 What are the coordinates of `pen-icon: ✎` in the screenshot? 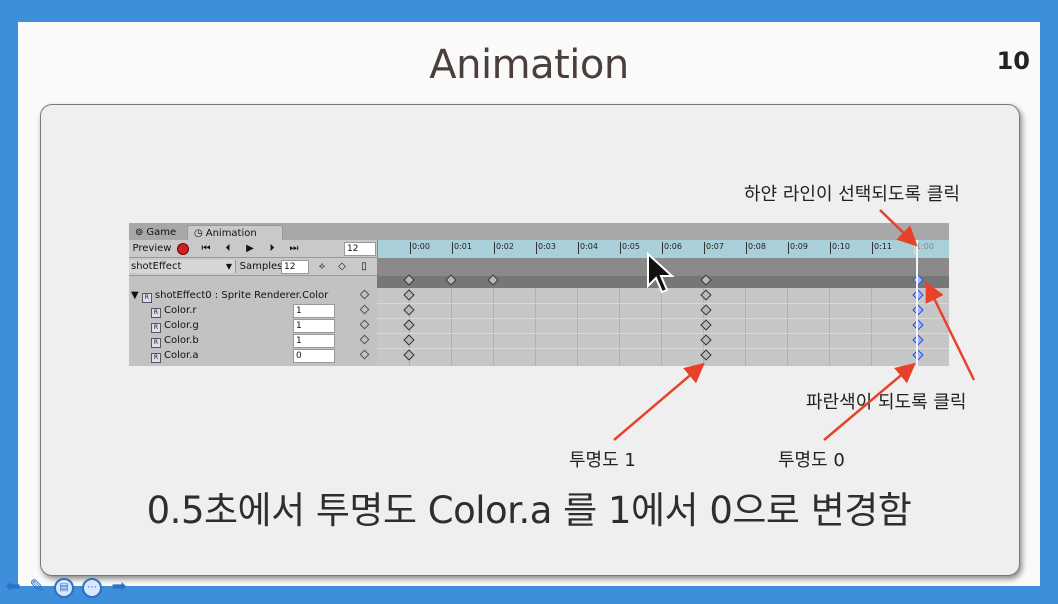 It's located at (37, 587).